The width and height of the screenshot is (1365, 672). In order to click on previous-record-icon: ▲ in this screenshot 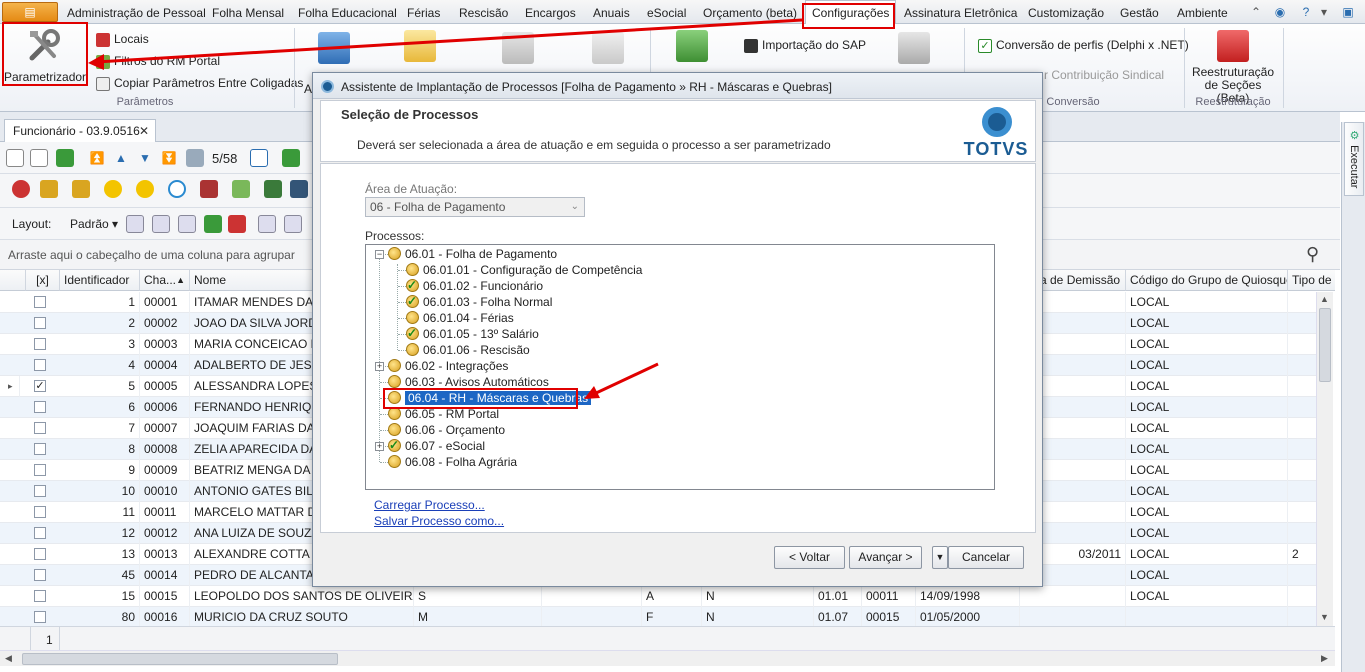, I will do `click(121, 160)`.